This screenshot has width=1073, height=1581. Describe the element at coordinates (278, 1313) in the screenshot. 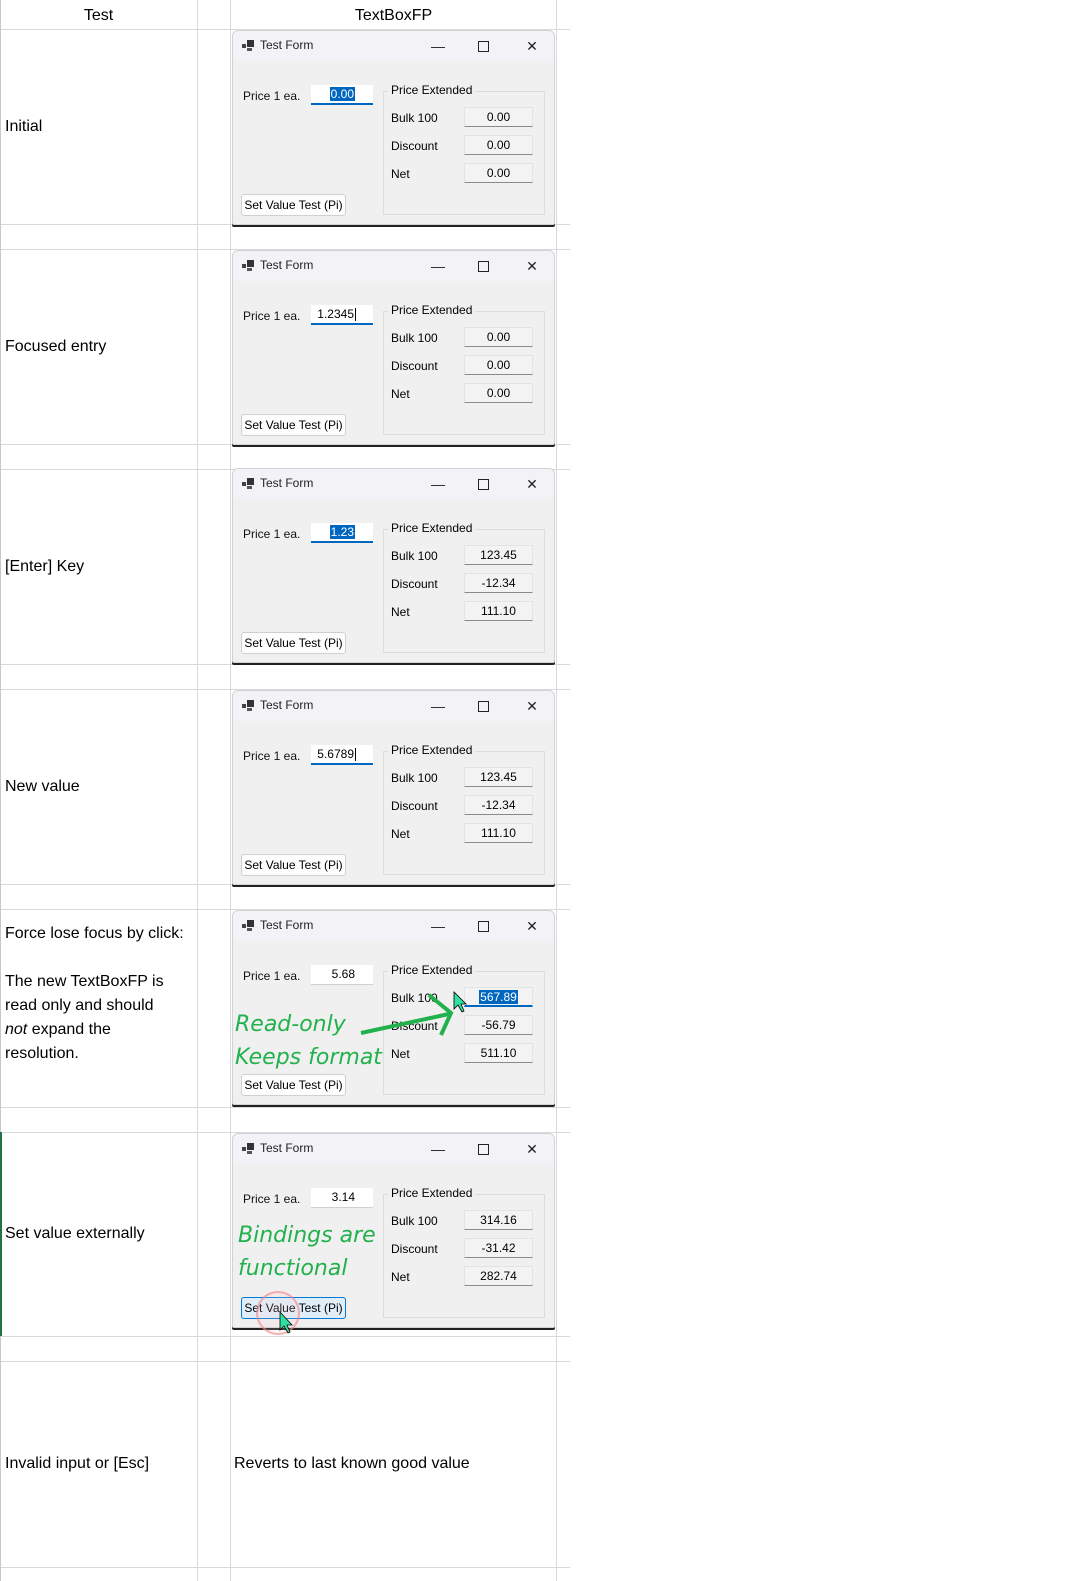

I see `click-indicator` at that location.